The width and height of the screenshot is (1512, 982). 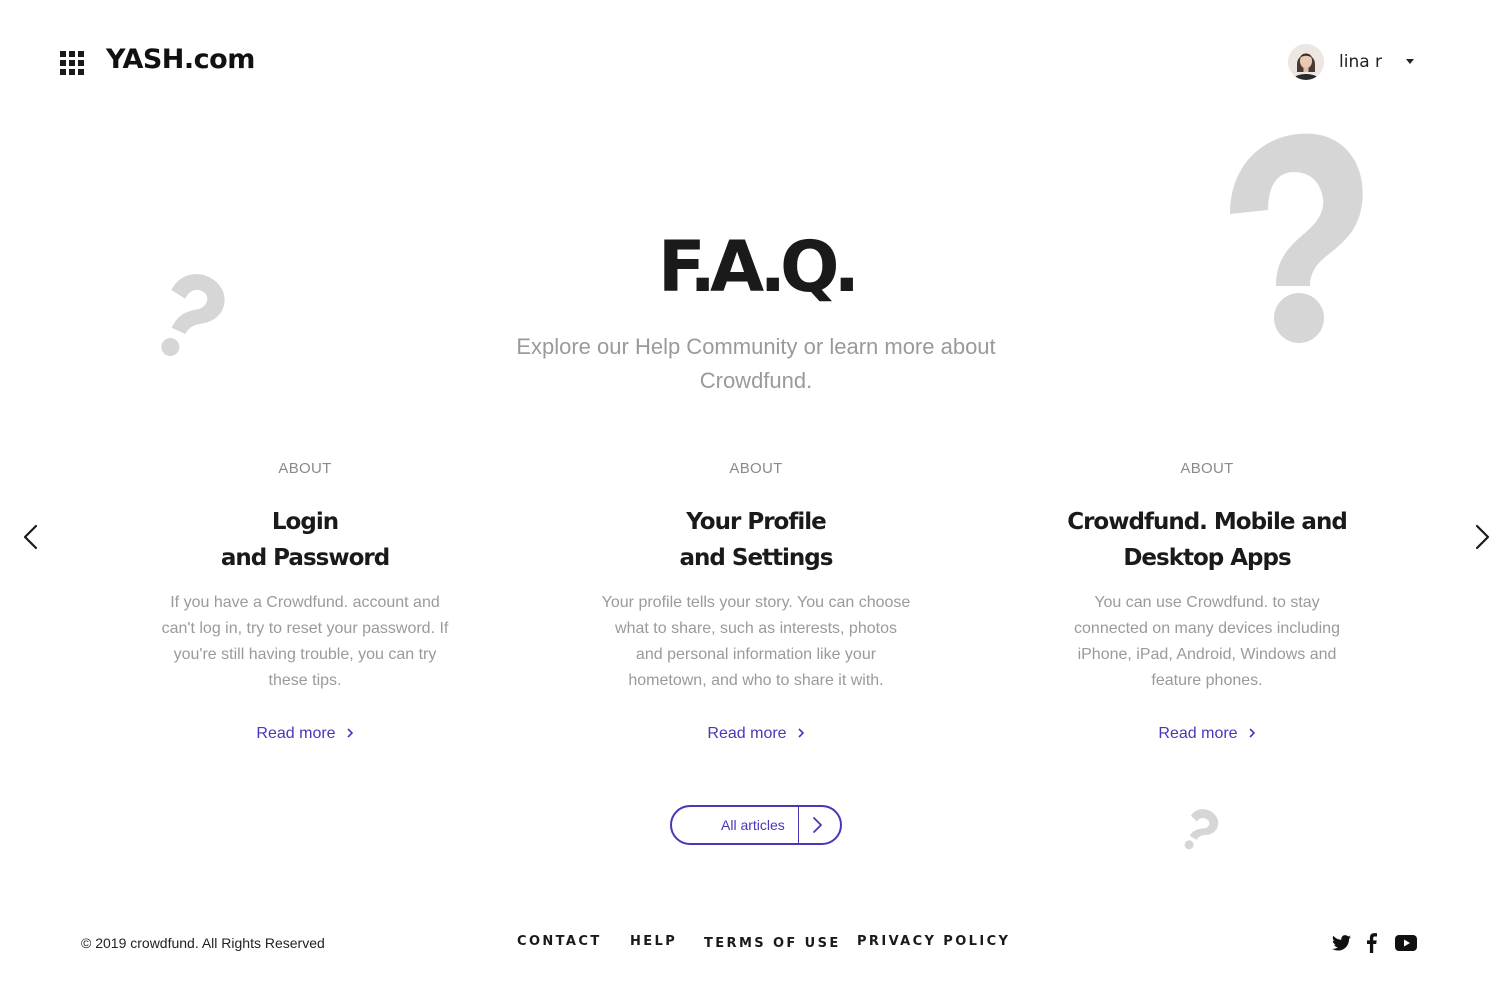 What do you see at coordinates (1371, 943) in the screenshot?
I see `facebook-icon` at bounding box center [1371, 943].